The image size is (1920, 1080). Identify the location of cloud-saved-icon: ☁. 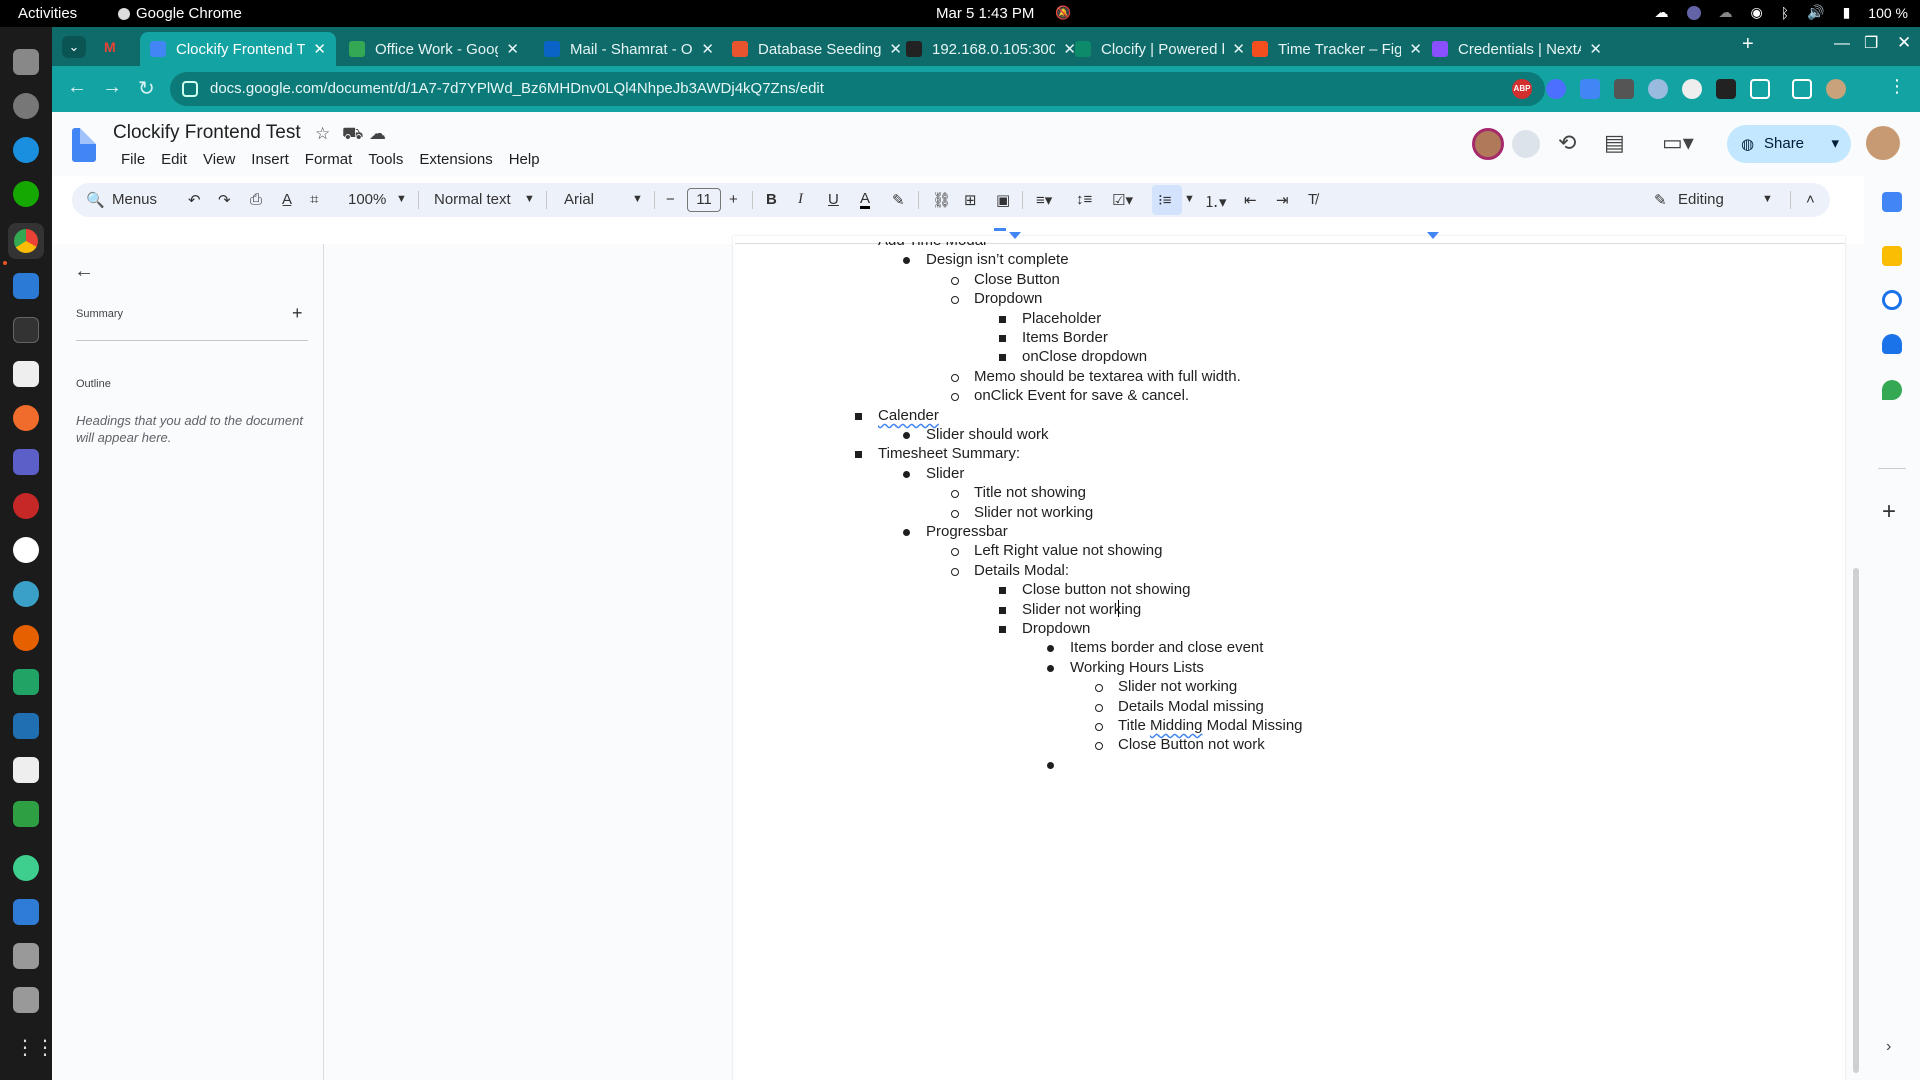
(377, 134).